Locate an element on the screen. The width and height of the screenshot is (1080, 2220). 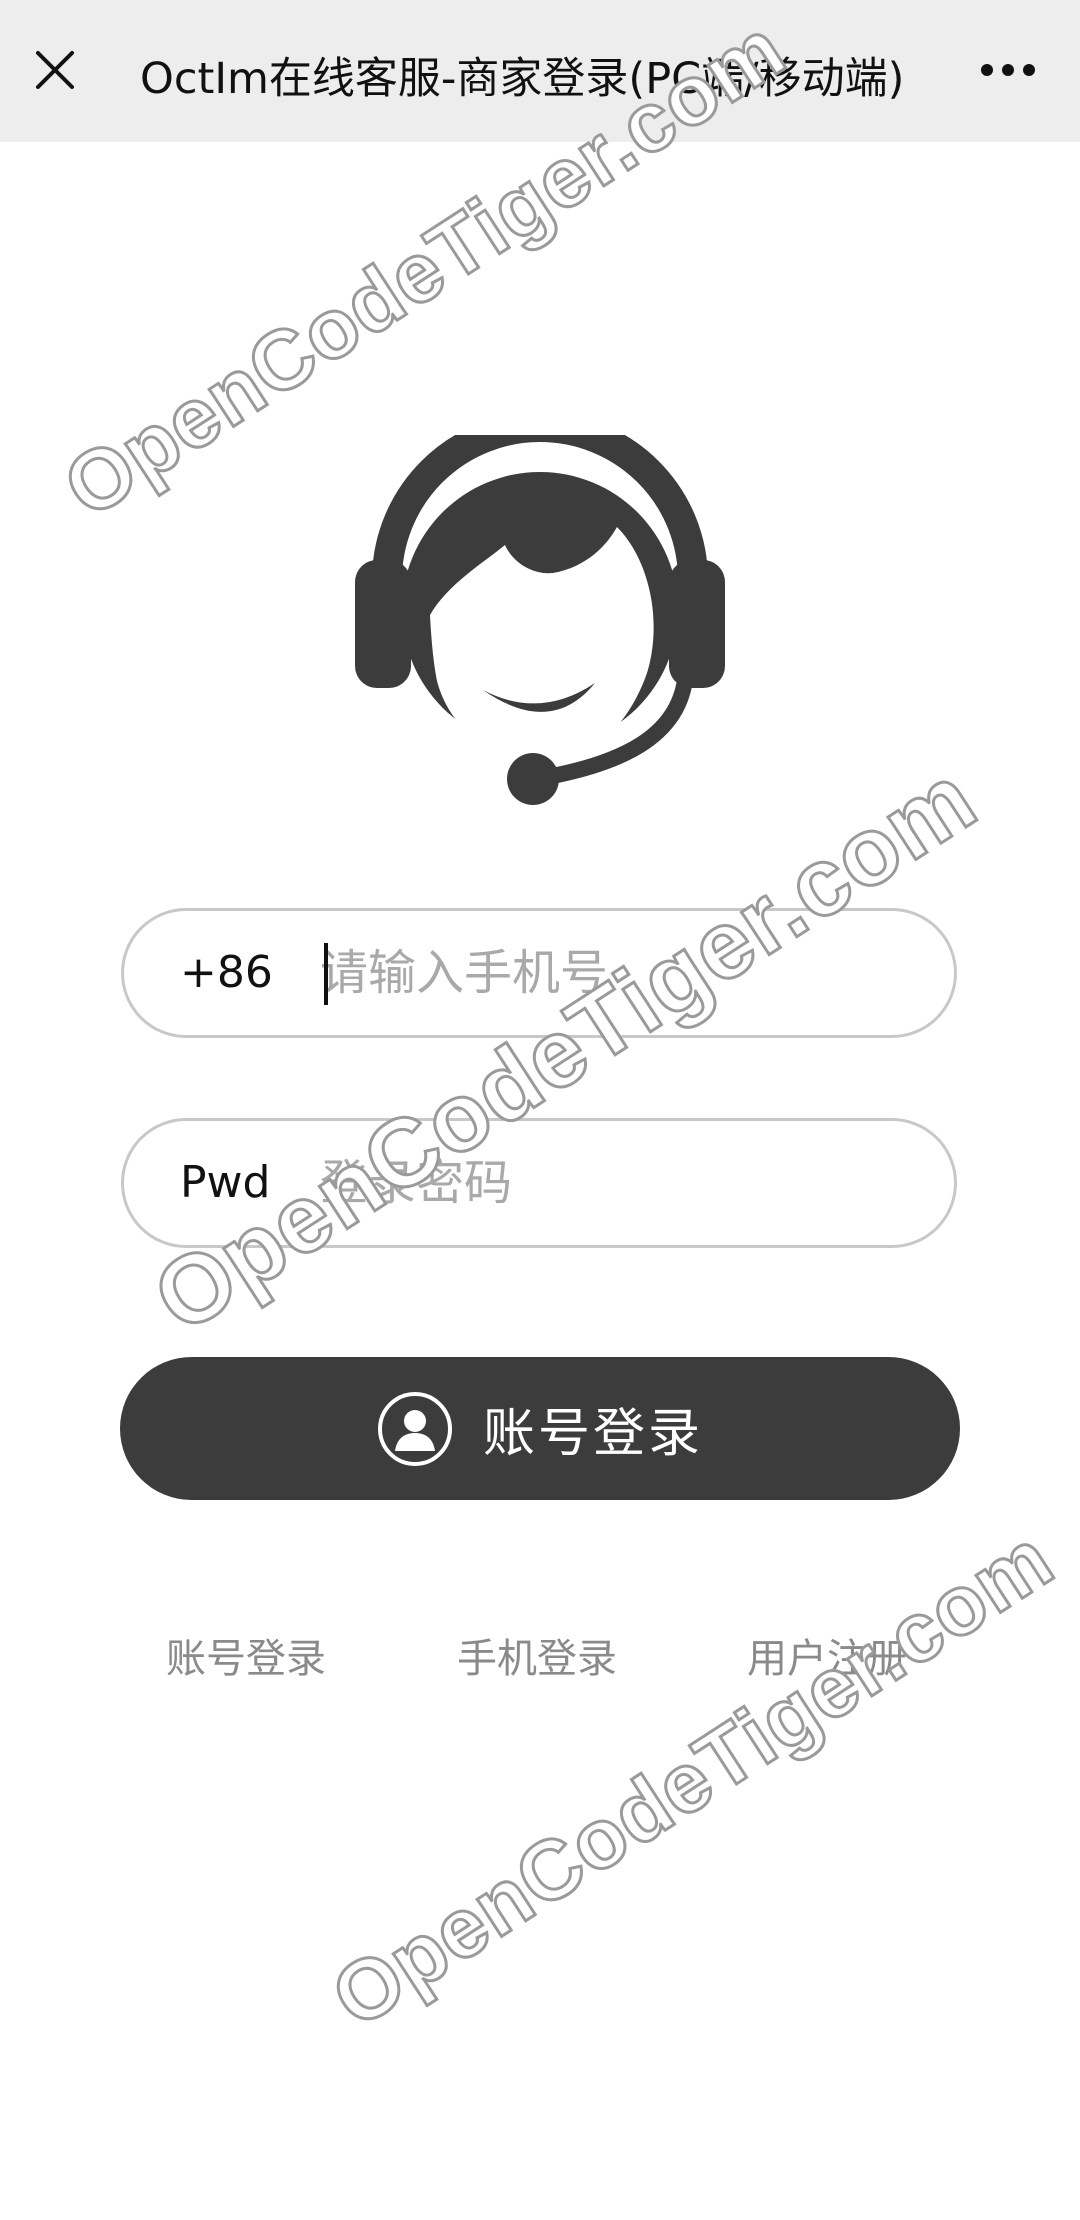
close-icon is located at coordinates (55, 70).